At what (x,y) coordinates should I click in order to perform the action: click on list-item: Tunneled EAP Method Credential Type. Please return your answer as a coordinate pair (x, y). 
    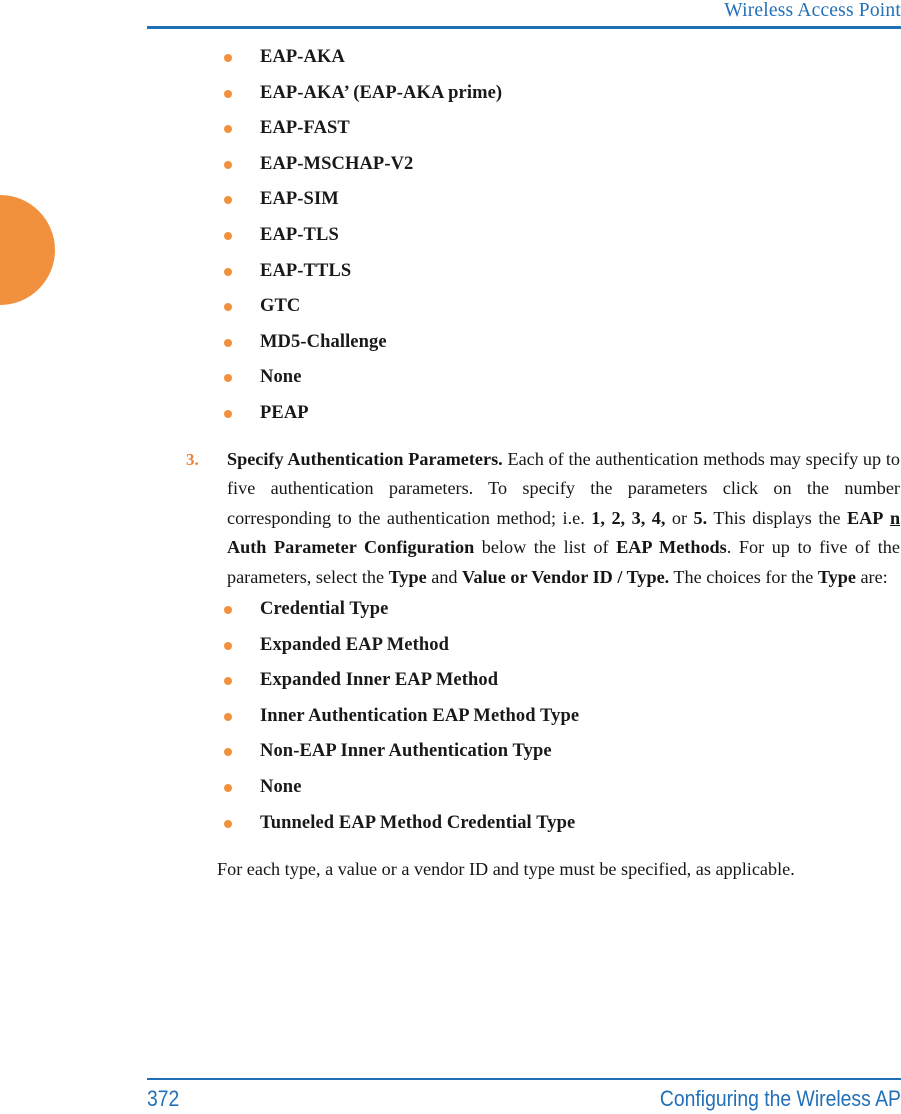
    Looking at the image, I should click on (450, 824).